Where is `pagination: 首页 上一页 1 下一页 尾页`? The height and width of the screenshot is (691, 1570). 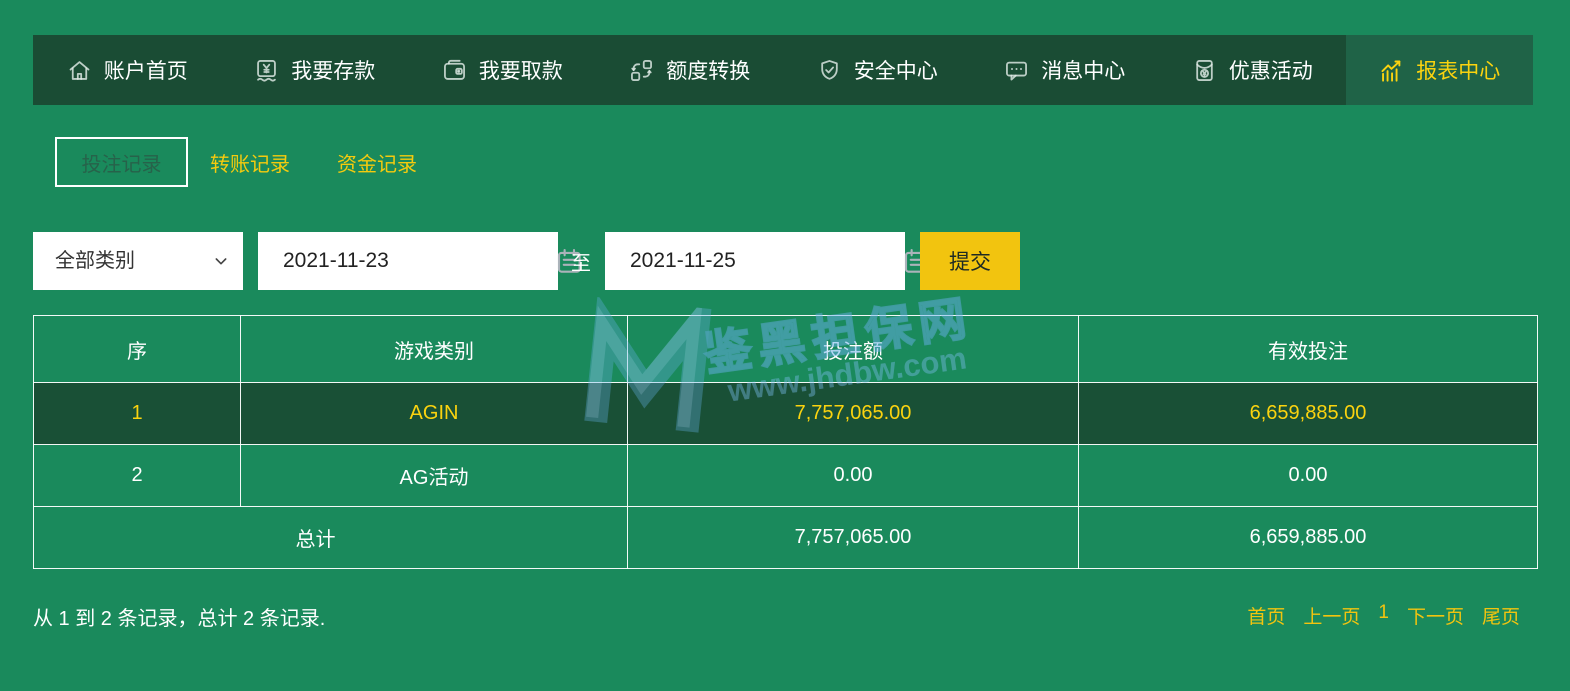
pagination: 首页 上一页 1 下一页 尾页 is located at coordinates (1383, 615).